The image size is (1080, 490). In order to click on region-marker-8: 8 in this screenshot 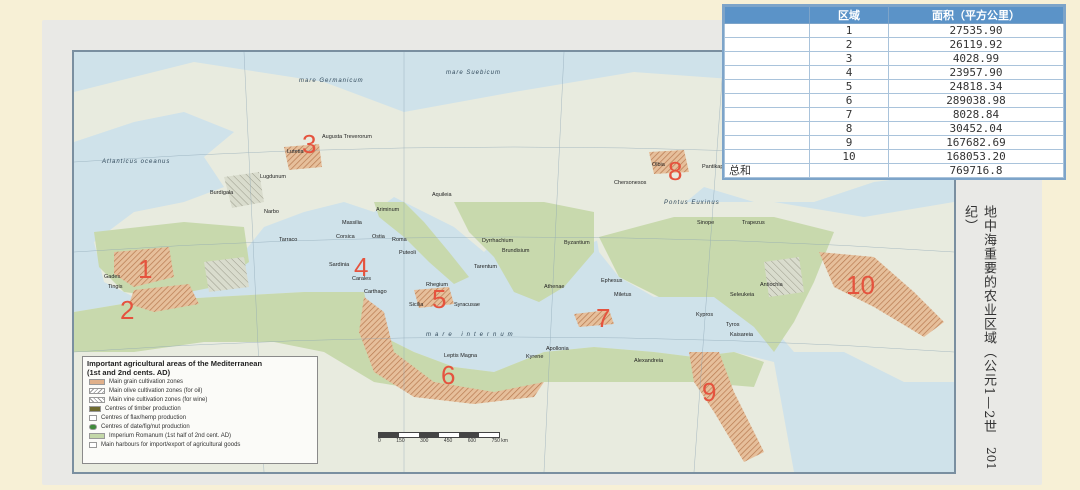, I will do `click(675, 171)`.